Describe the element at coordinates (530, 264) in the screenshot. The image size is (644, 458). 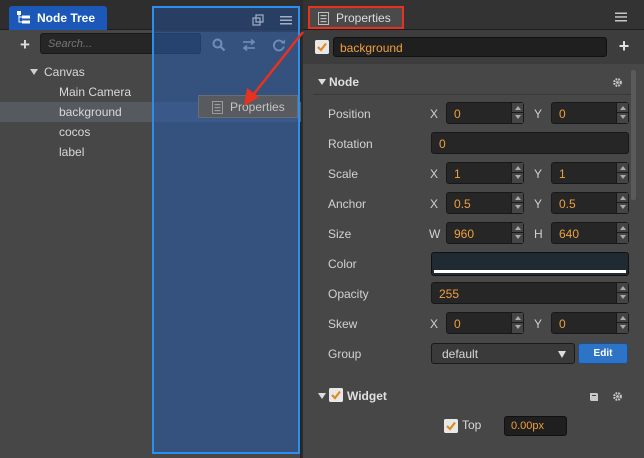
I see `color-picker-field` at that location.